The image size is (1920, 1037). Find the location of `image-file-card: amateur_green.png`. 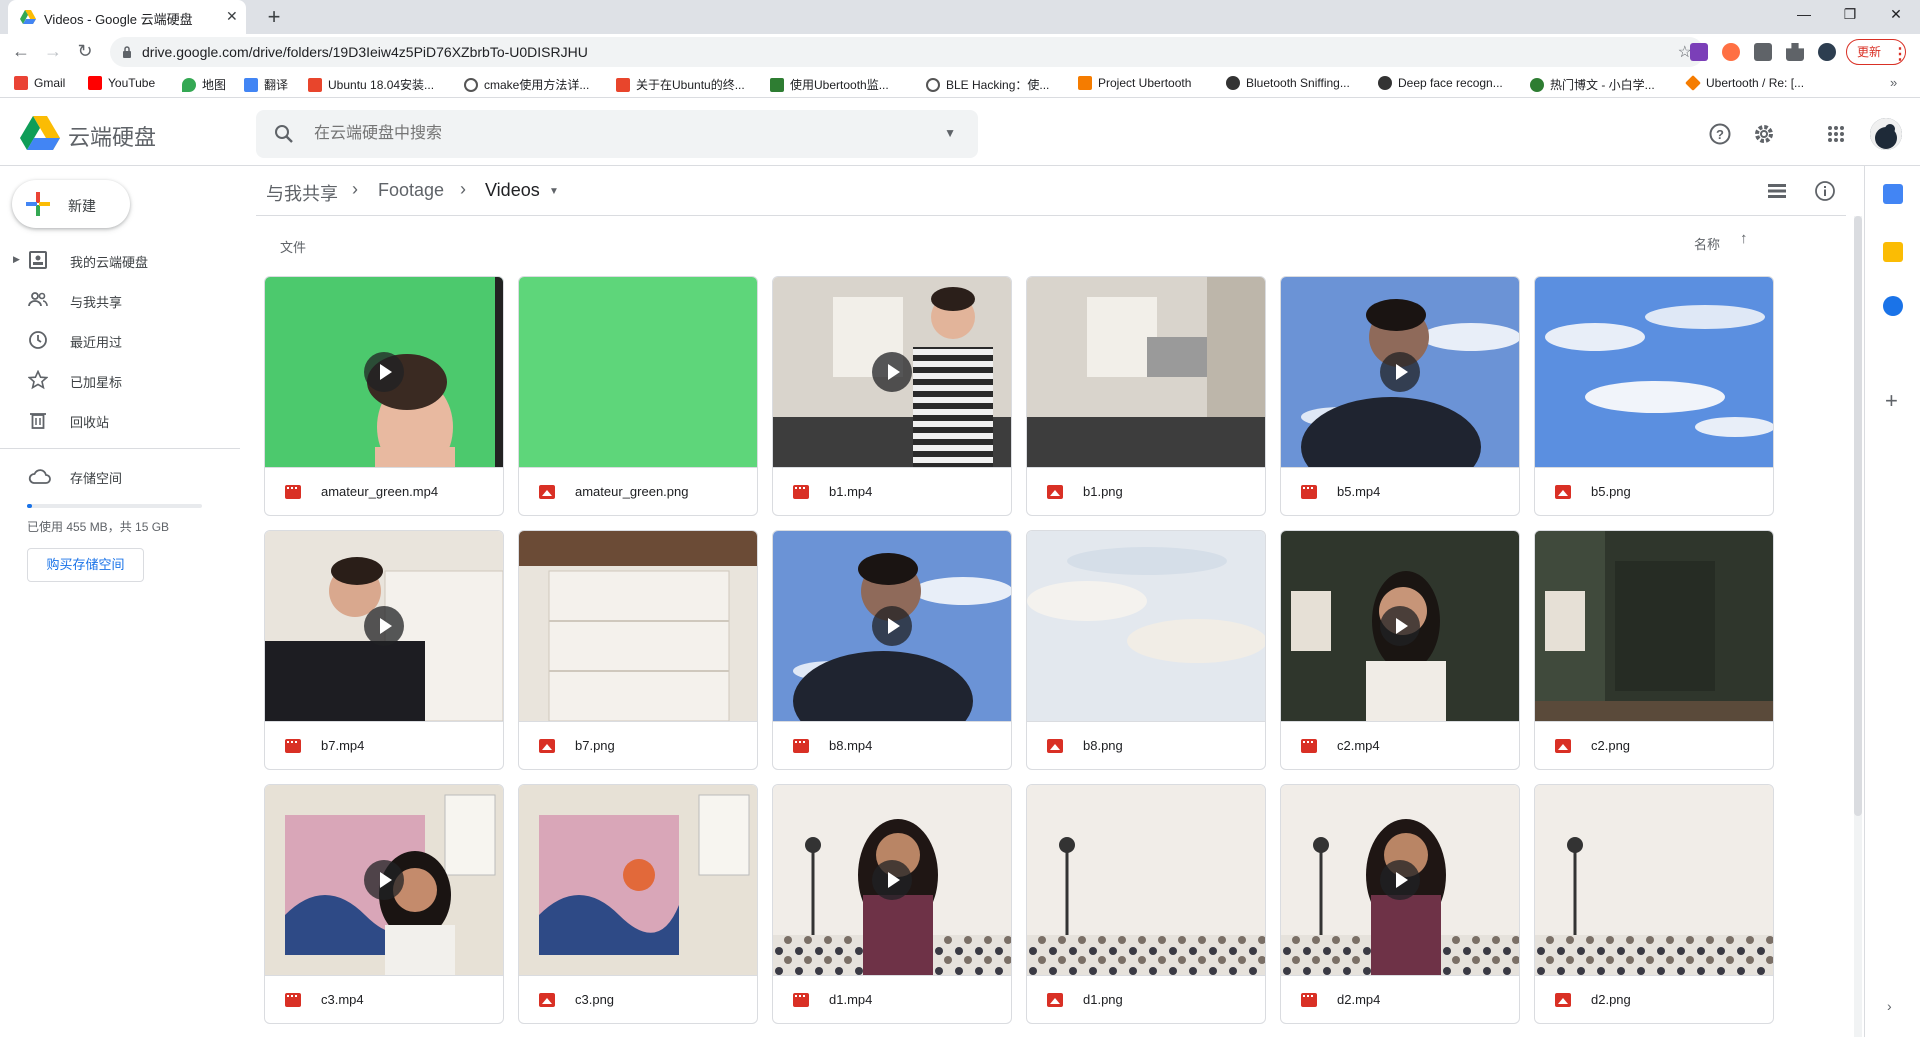

image-file-card: amateur_green.png is located at coordinates (638, 396).